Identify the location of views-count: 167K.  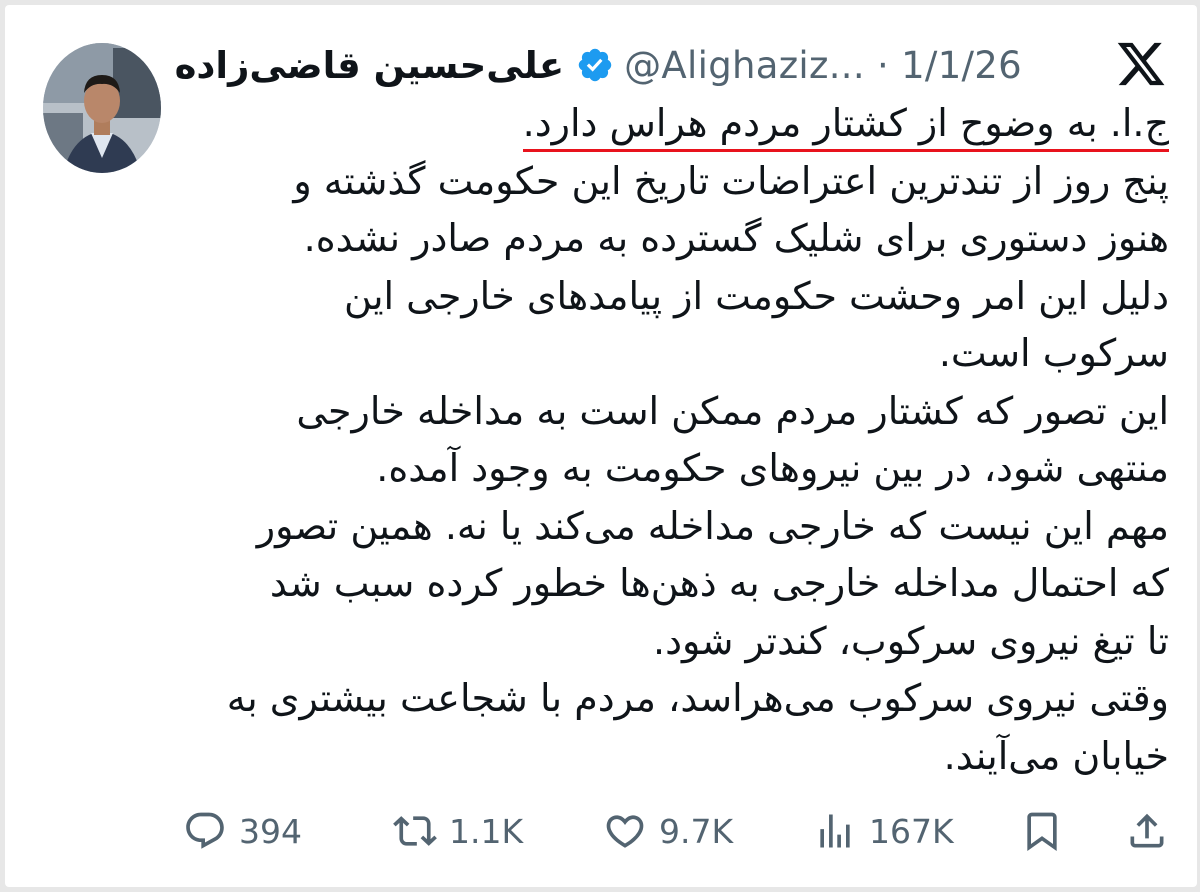
(911, 831).